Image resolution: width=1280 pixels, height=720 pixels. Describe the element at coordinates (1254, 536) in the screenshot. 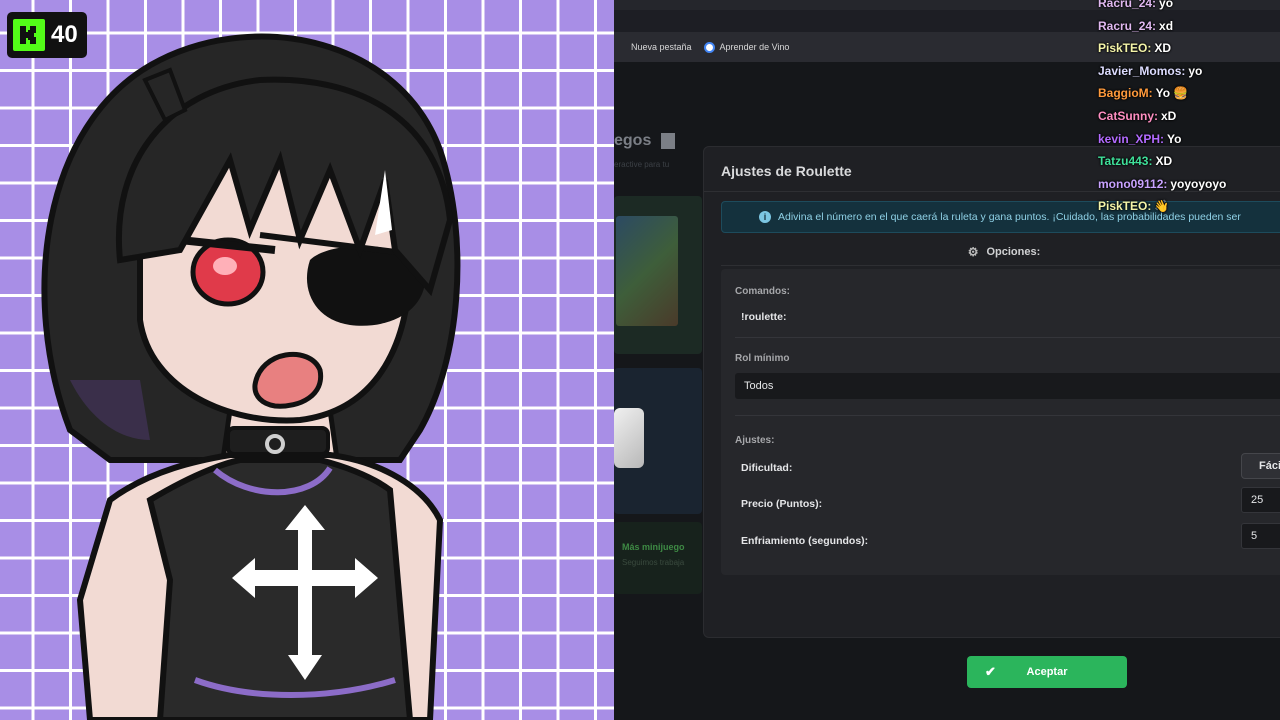

I see `cooldown-value: 5` at that location.